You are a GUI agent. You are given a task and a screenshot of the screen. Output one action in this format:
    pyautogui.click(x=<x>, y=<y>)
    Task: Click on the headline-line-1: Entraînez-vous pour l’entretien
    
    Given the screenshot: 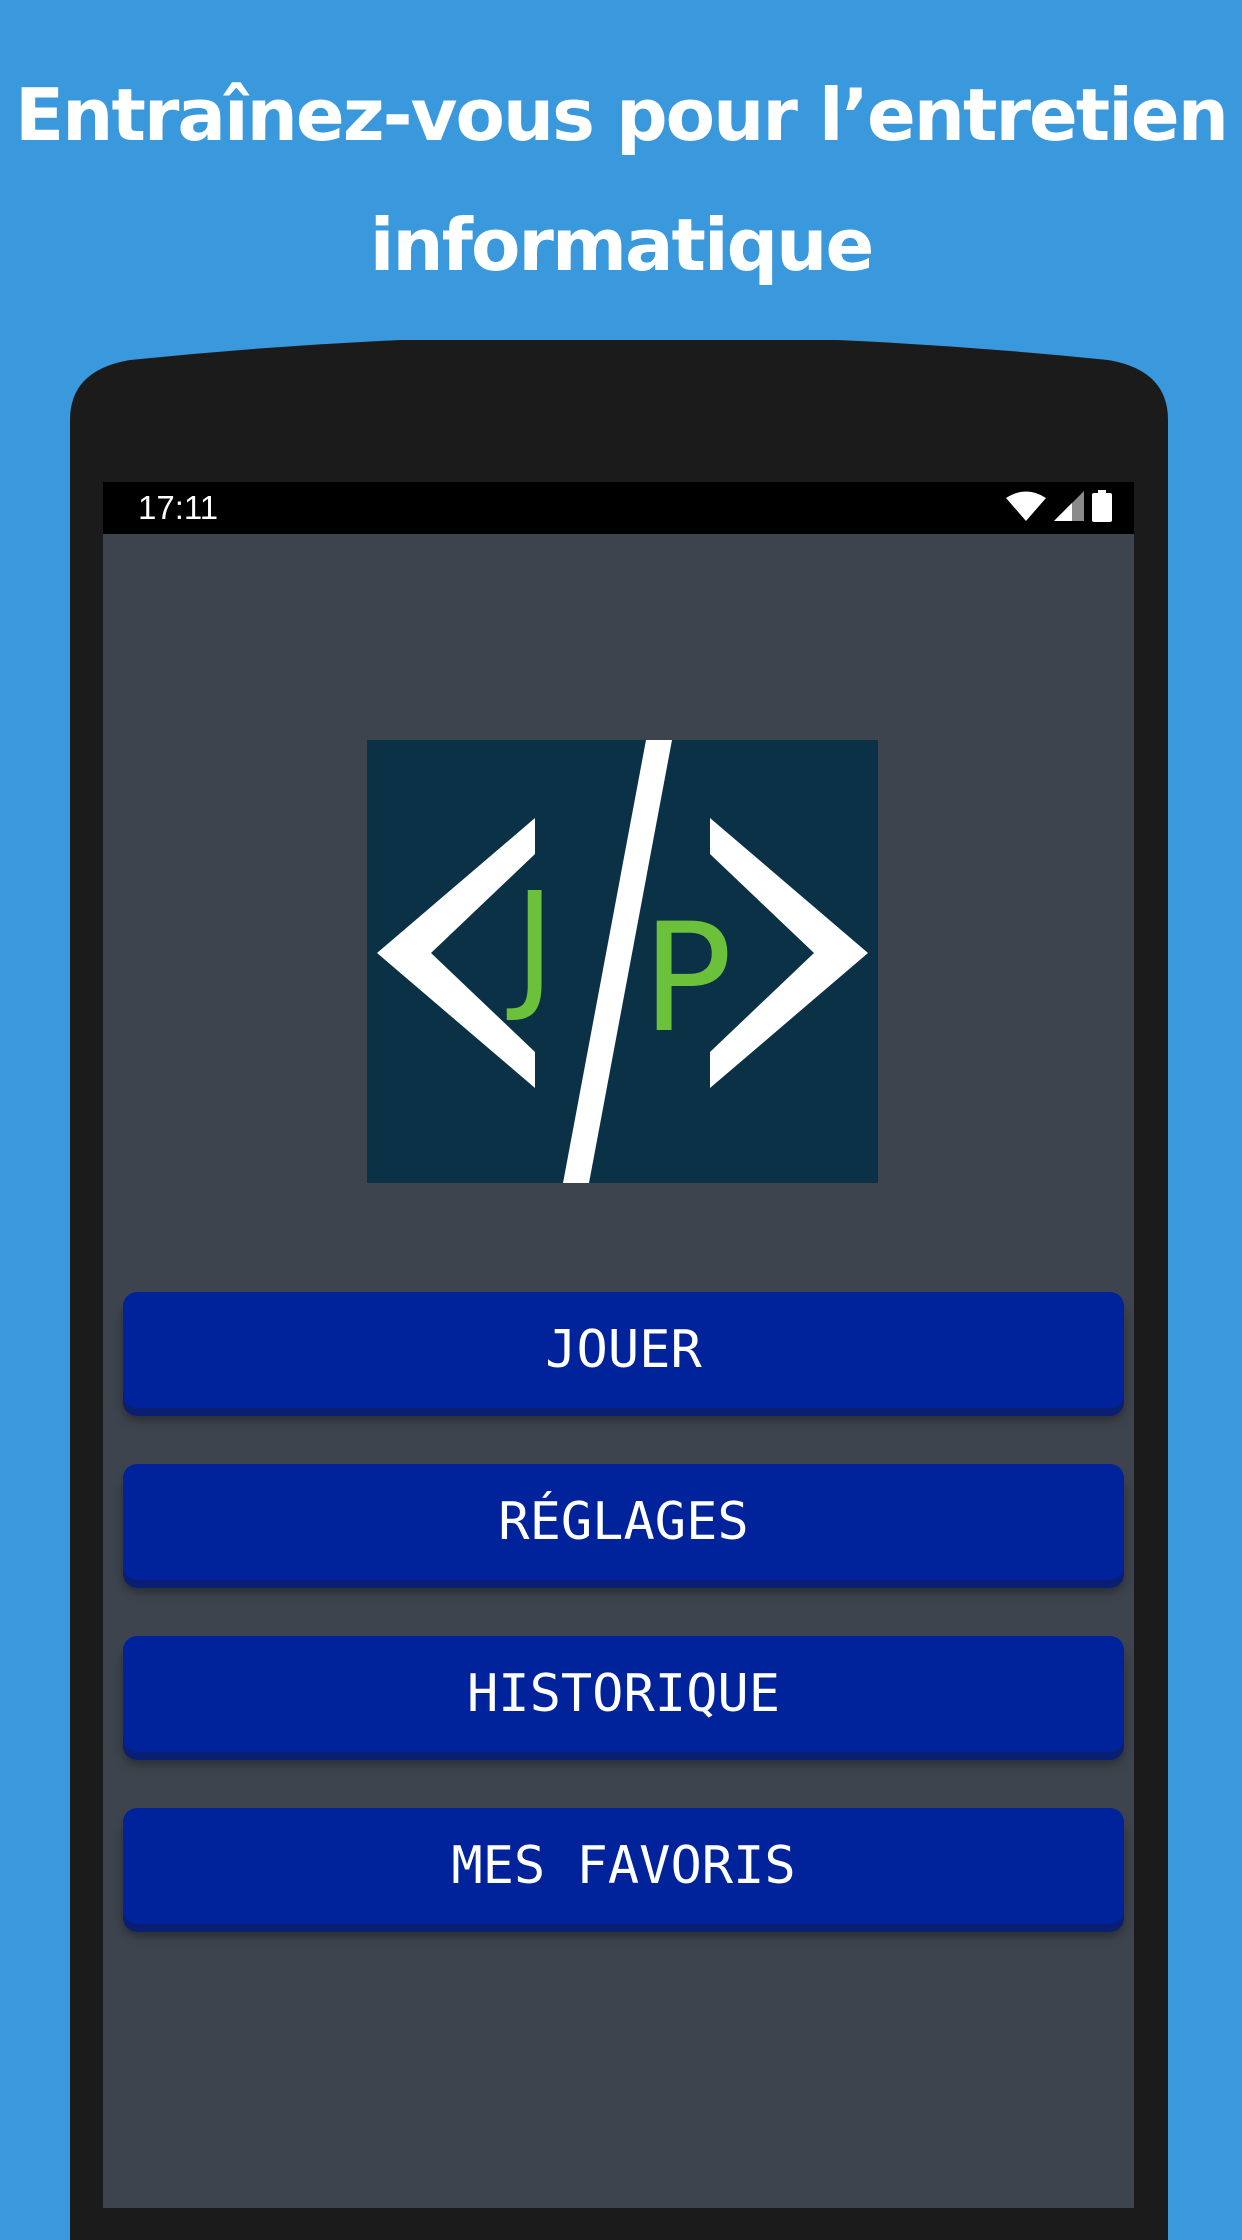 What is the action you would take?
    pyautogui.click(x=622, y=115)
    